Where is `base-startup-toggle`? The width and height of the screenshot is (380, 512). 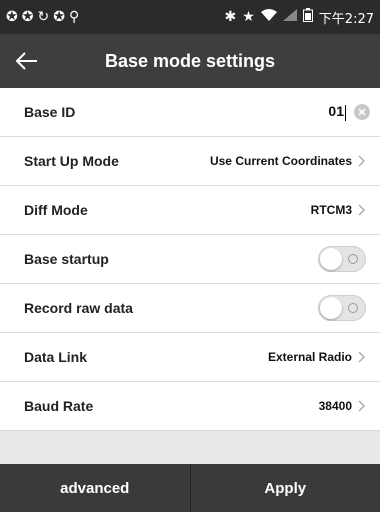
base-startup-toggle is located at coordinates (342, 259).